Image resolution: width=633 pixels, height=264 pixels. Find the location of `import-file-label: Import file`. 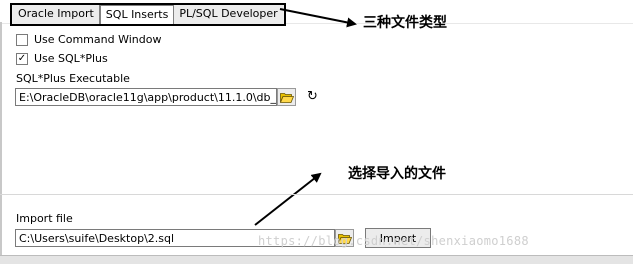

import-file-label: Import file is located at coordinates (44, 218).